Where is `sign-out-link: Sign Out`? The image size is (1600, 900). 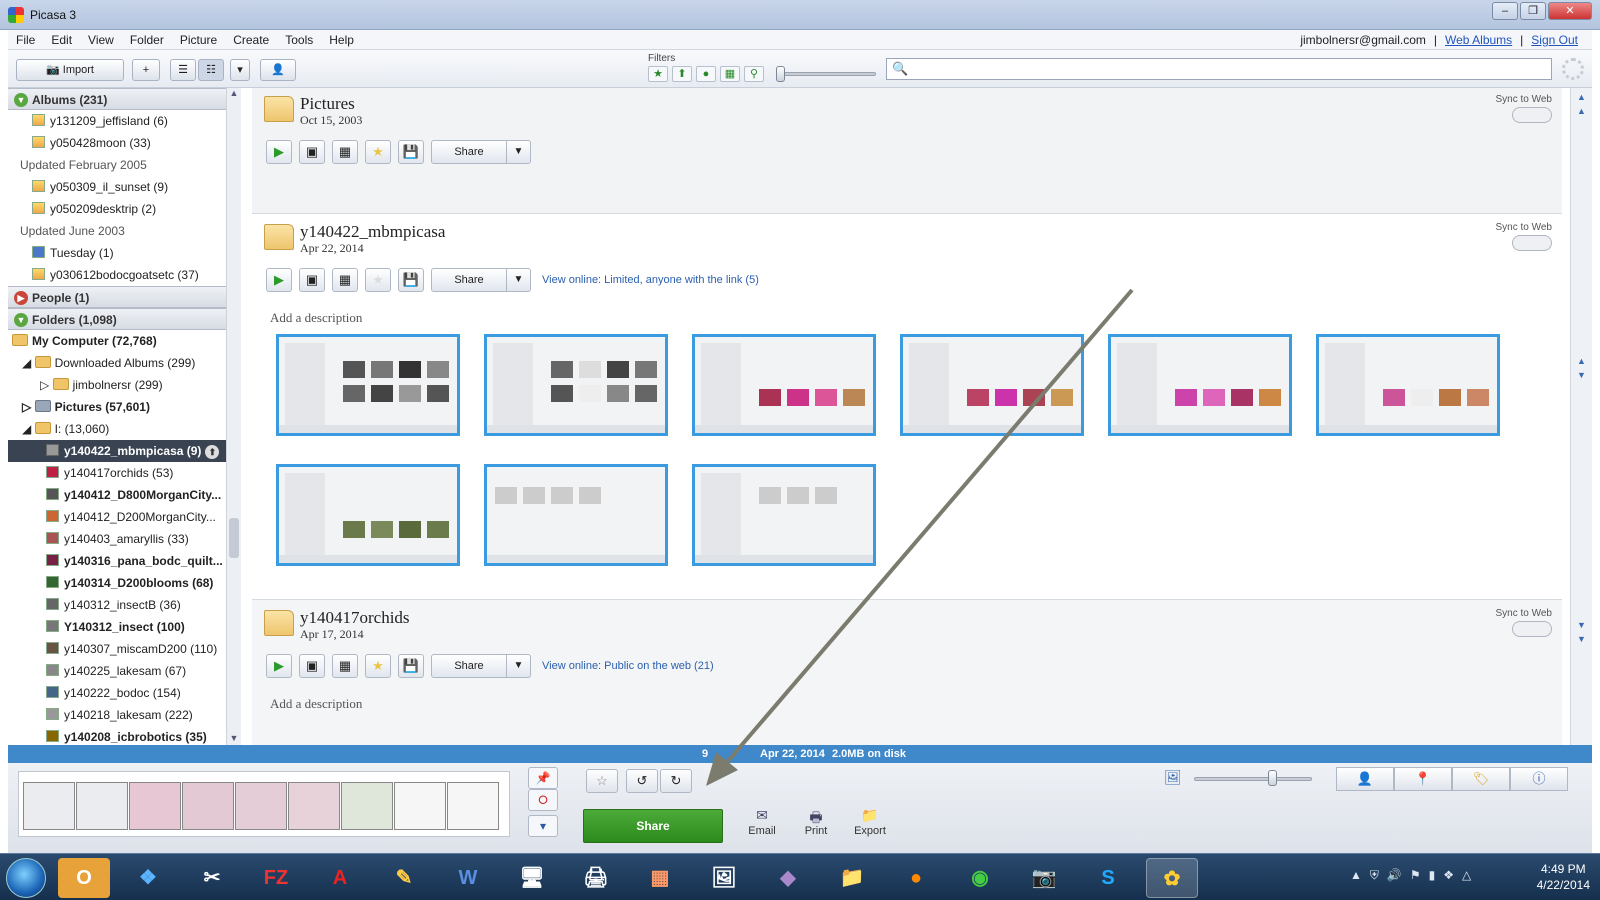 sign-out-link: Sign Out is located at coordinates (1554, 40).